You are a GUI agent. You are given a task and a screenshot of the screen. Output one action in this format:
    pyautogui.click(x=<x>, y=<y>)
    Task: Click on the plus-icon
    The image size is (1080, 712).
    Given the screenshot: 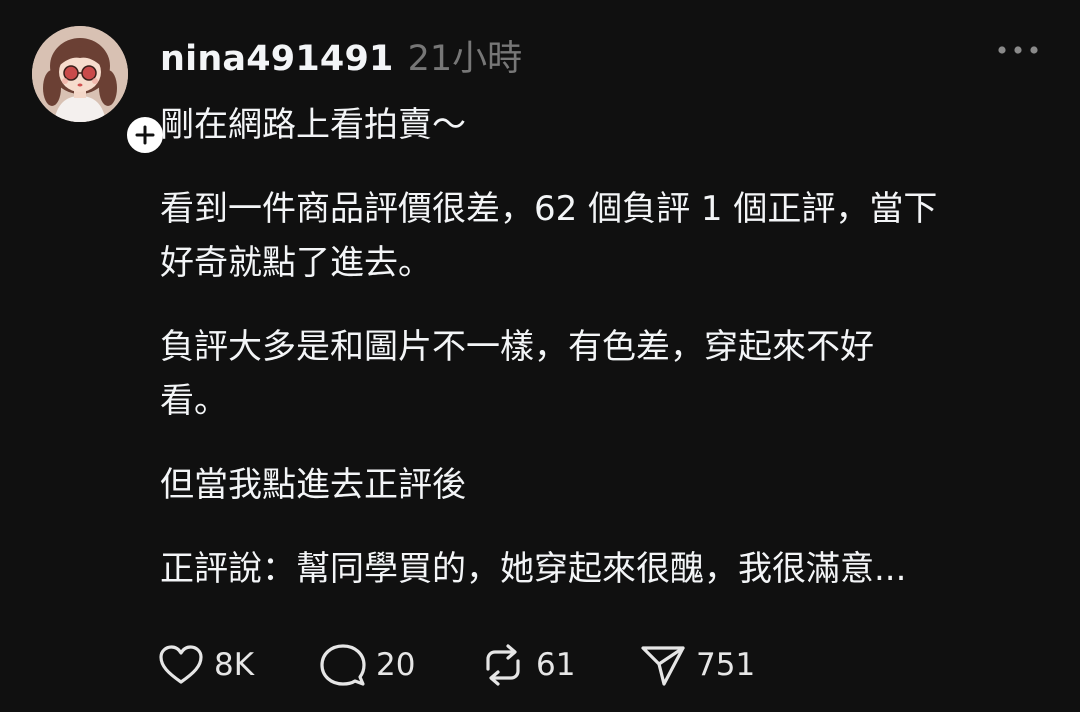 What is the action you would take?
    pyautogui.click(x=145, y=135)
    